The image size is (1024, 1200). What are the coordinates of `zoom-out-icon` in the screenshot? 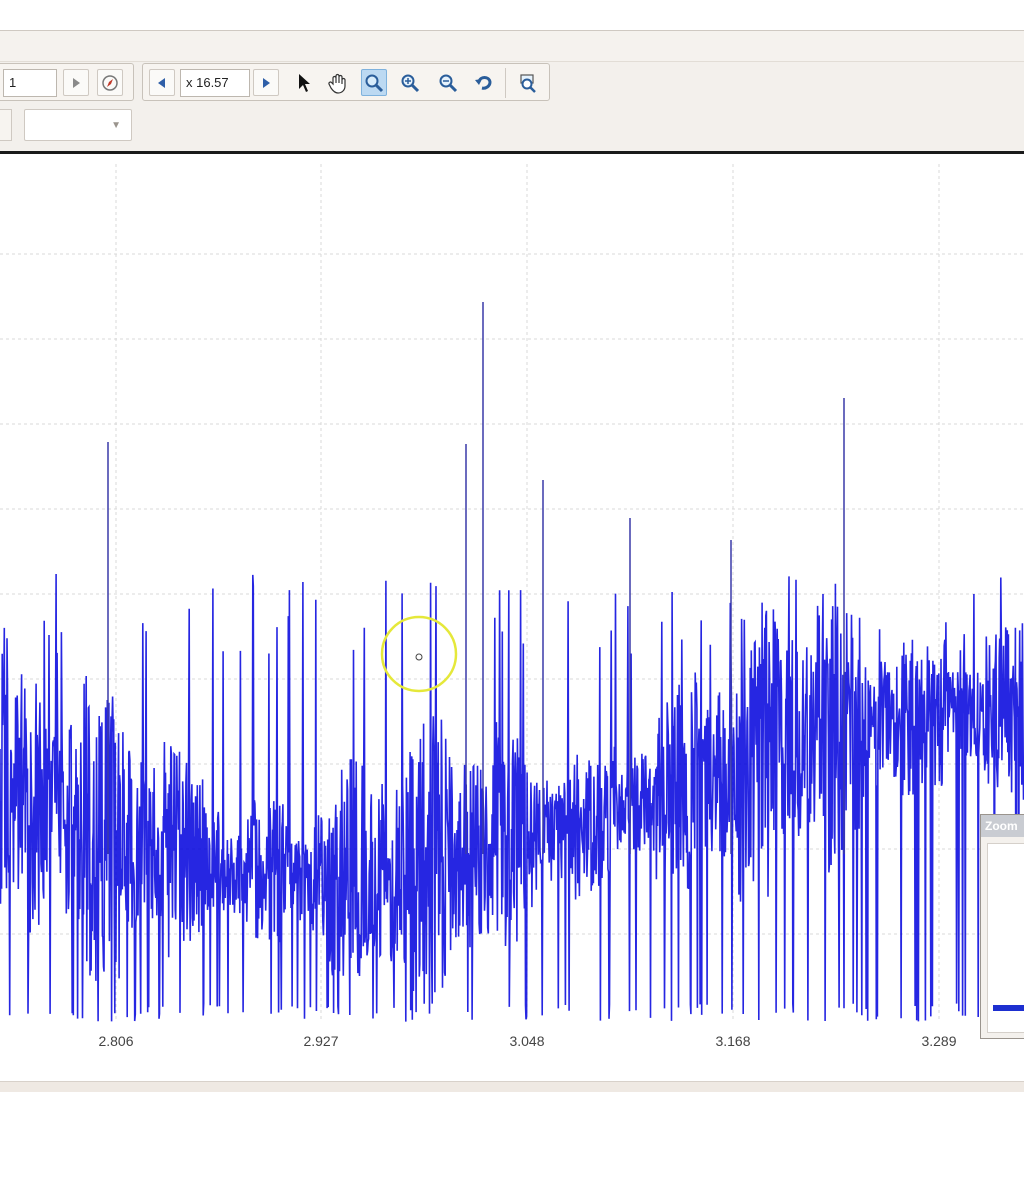 It's located at (448, 83).